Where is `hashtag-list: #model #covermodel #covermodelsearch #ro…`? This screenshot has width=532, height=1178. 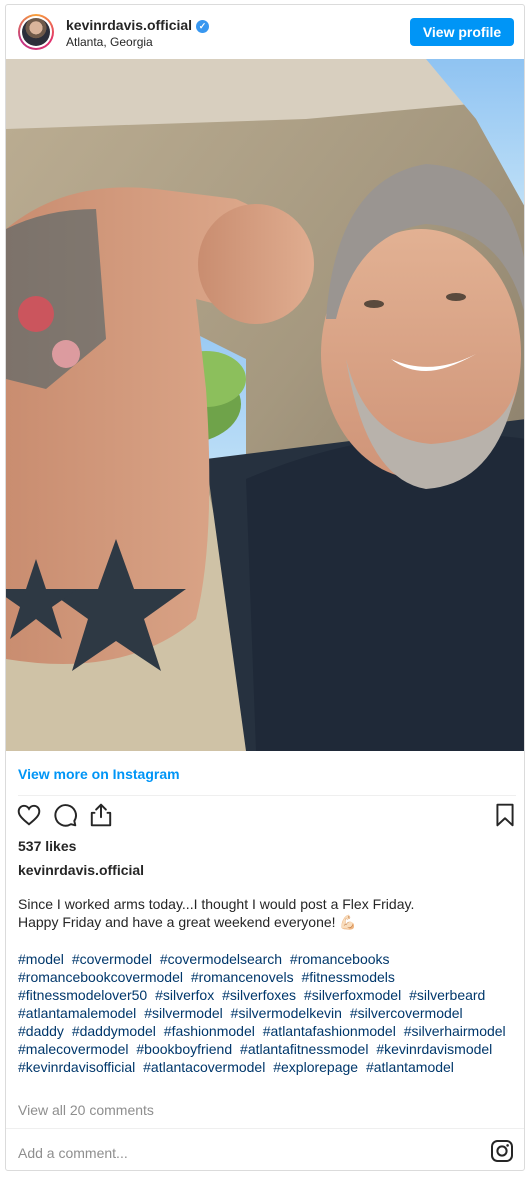
hashtag-list: #model #covermodel #covermodelsearch #ro… is located at coordinates (268, 1013).